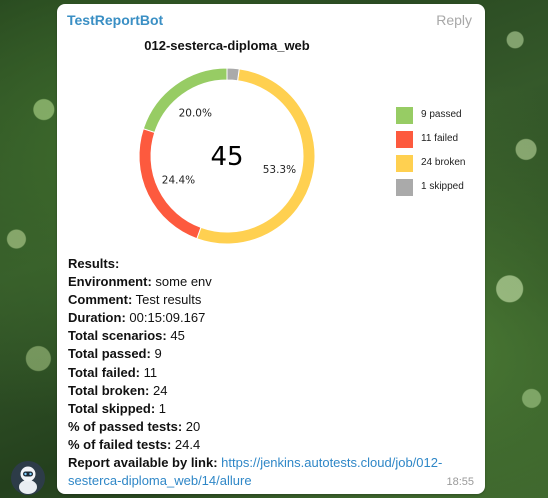 The image size is (548, 498). Describe the element at coordinates (227, 45) in the screenshot. I see `chart-title: 012-sesterca-diploma_web` at that location.